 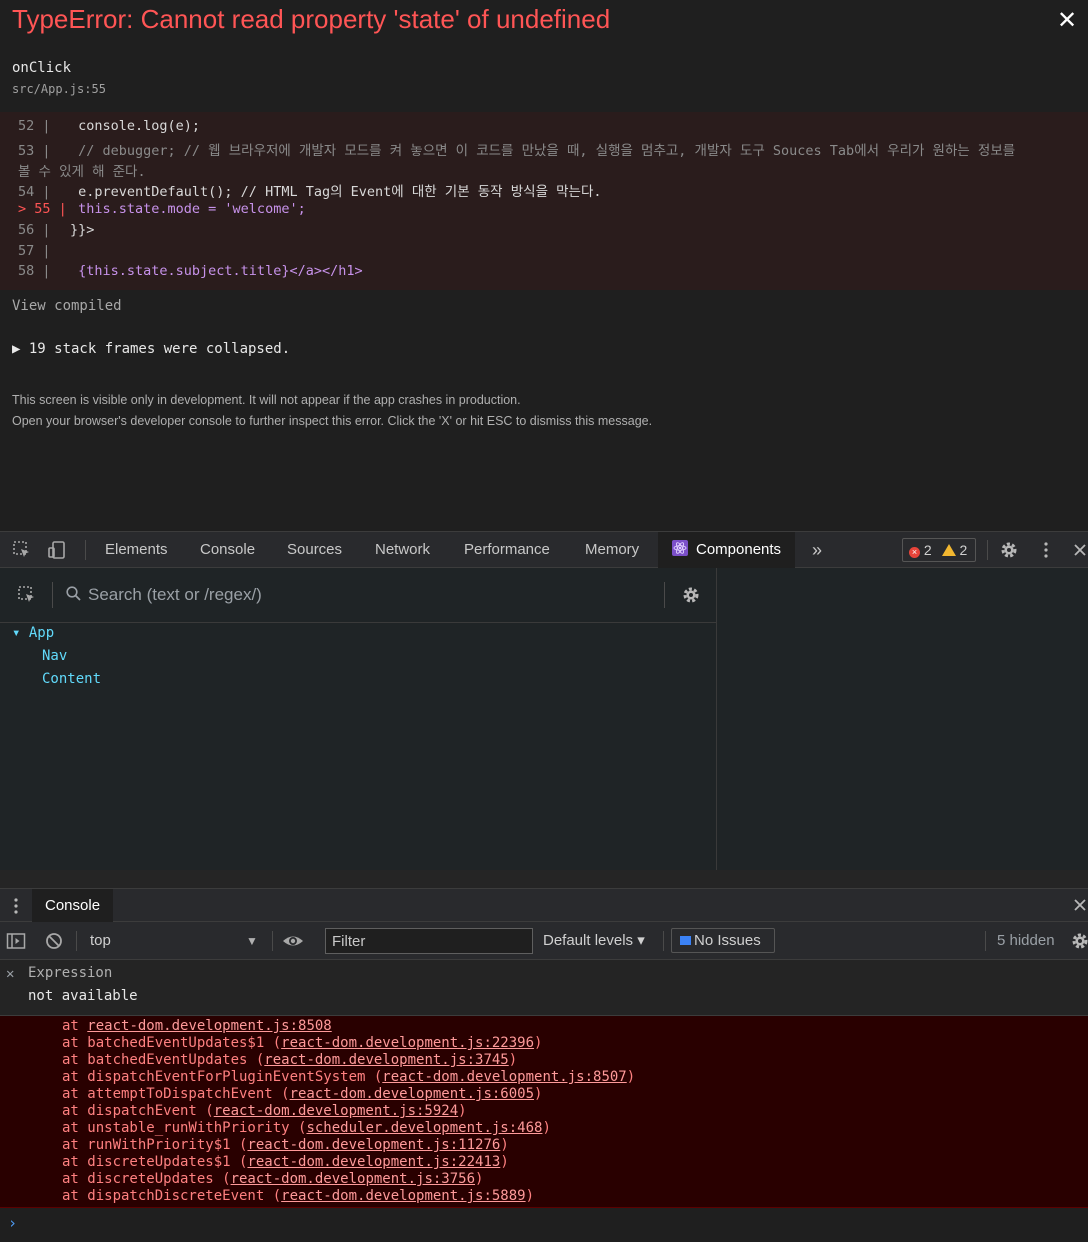 I want to click on drawer-tab-console: Console, so click(x=73, y=905).